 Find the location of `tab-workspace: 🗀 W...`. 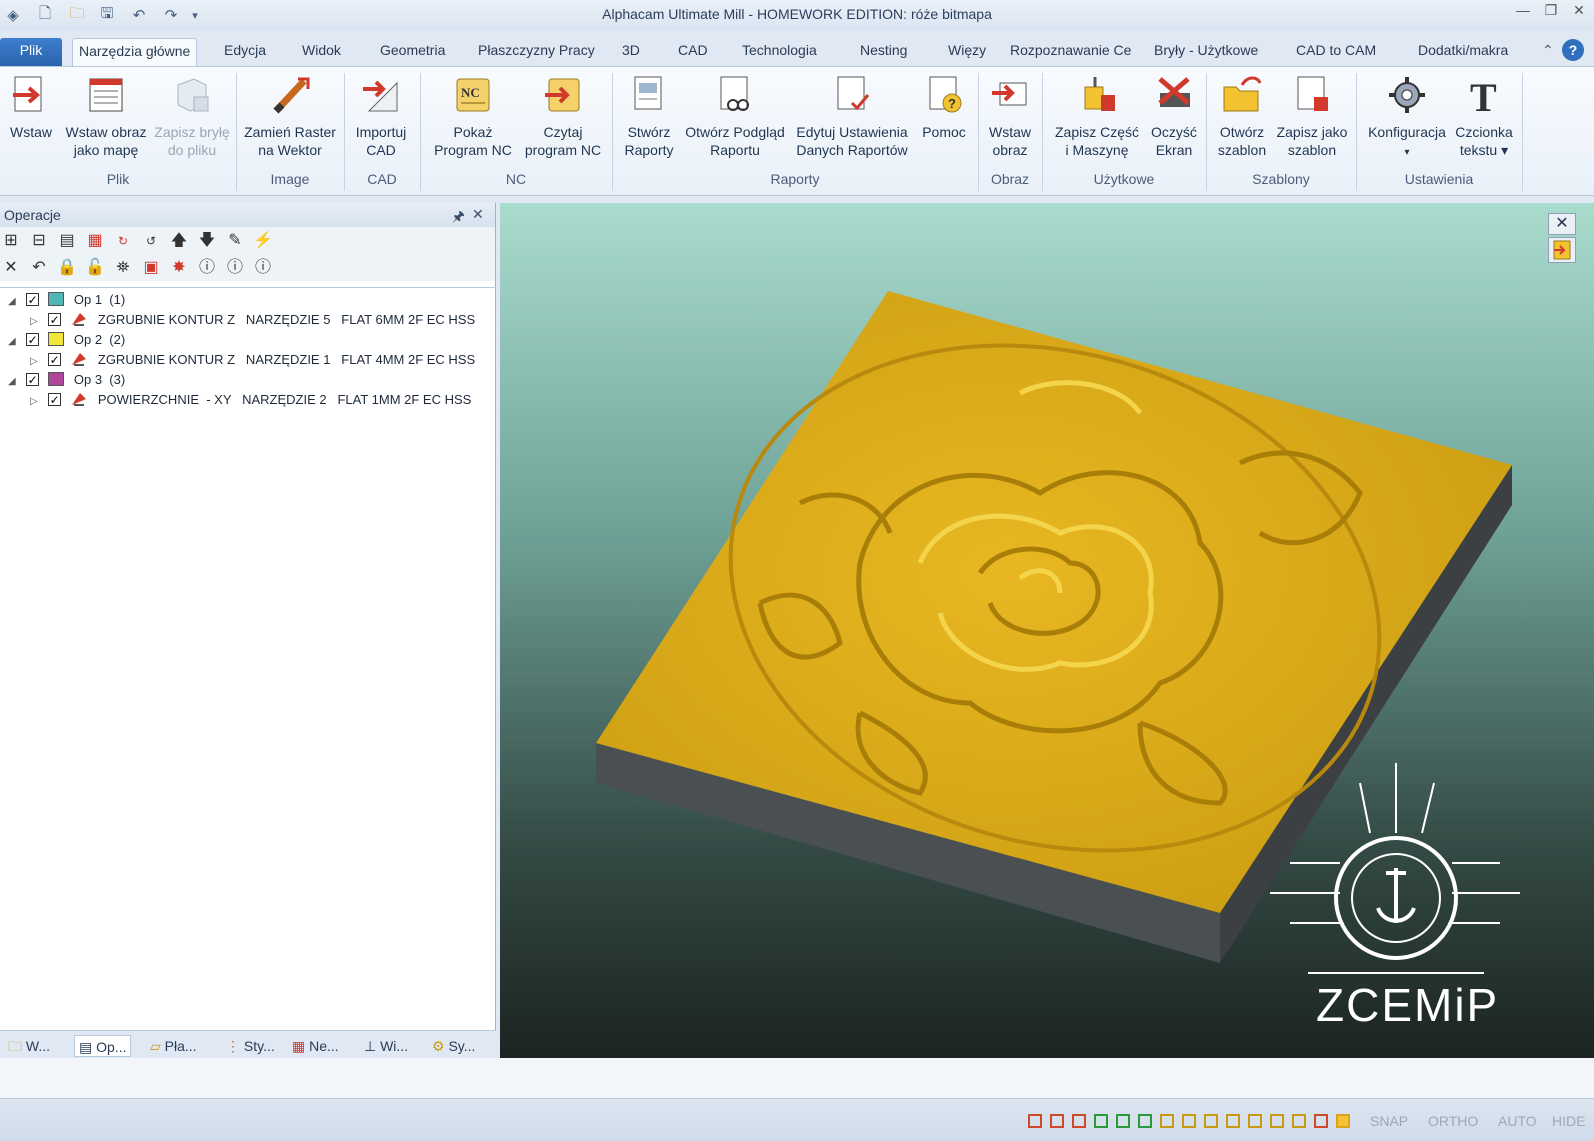

tab-workspace: 🗀 W... is located at coordinates (29, 1046).